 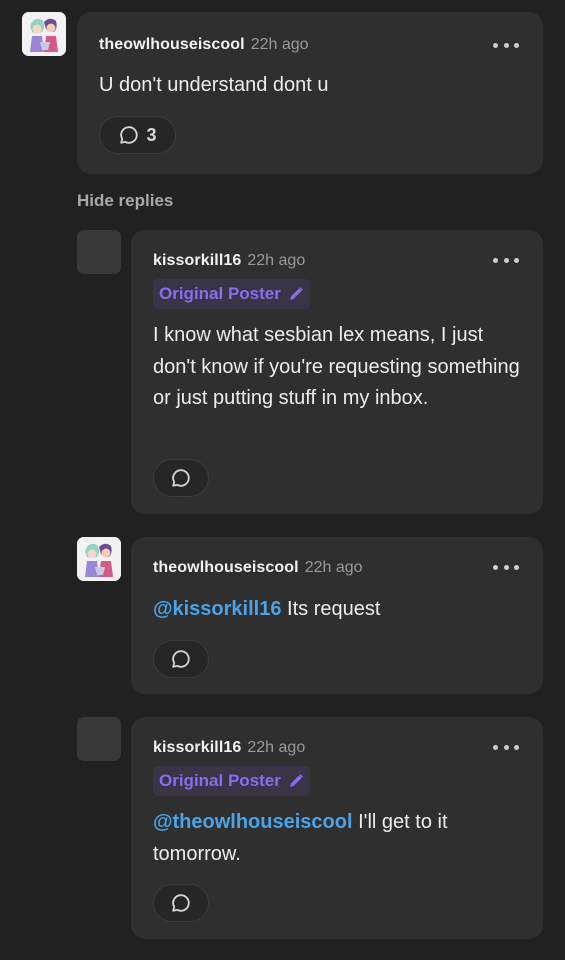 What do you see at coordinates (214, 85) in the screenshot?
I see `comment-text: U don't understand dont u` at bounding box center [214, 85].